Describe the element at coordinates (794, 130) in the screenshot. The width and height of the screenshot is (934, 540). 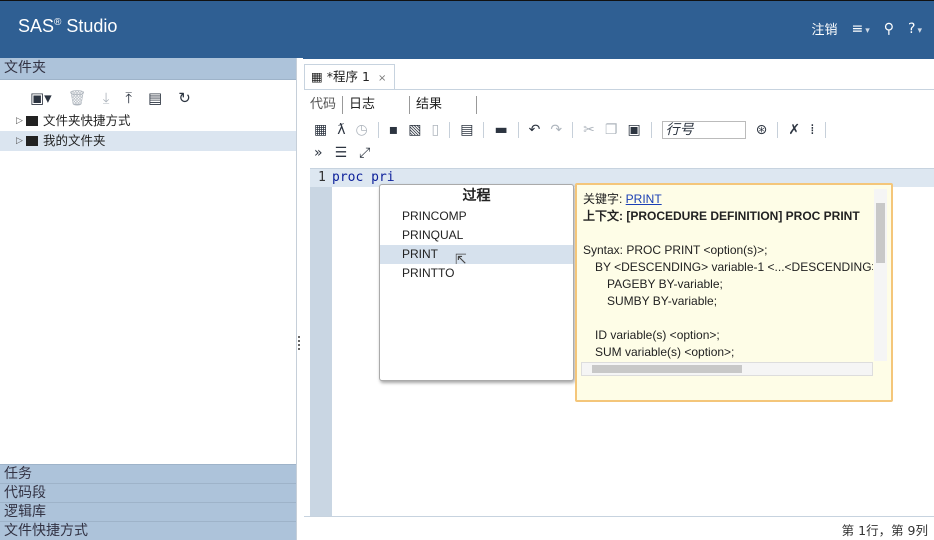
I see `clear-icon: ✗` at that location.